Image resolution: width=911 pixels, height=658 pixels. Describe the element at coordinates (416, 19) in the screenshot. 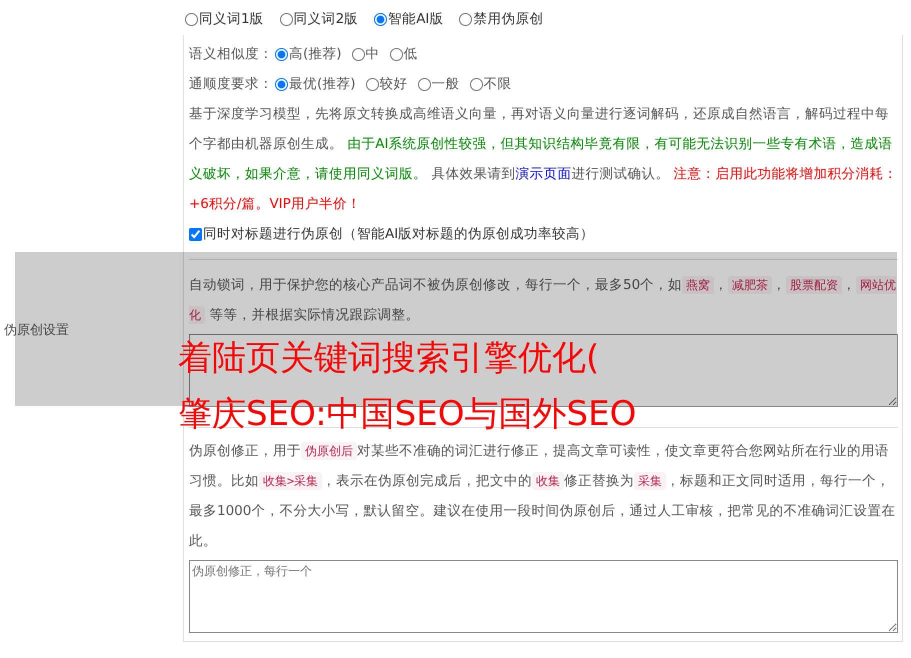

I see `mode-option-label: 智能AI版` at that location.